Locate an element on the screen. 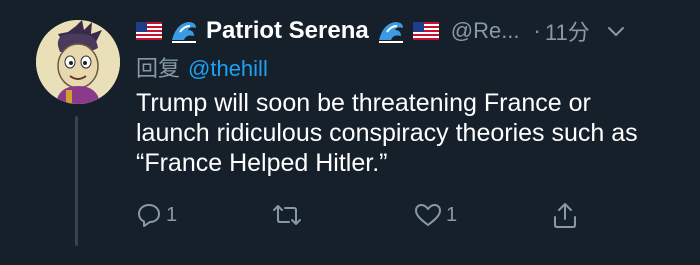 Image resolution: width=700 pixels, height=265 pixels. share-icon is located at coordinates (565, 215).